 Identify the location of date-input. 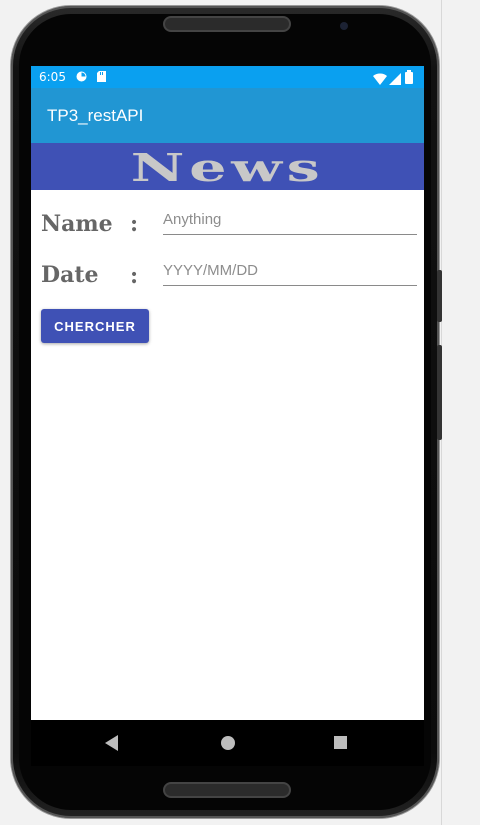
(290, 270).